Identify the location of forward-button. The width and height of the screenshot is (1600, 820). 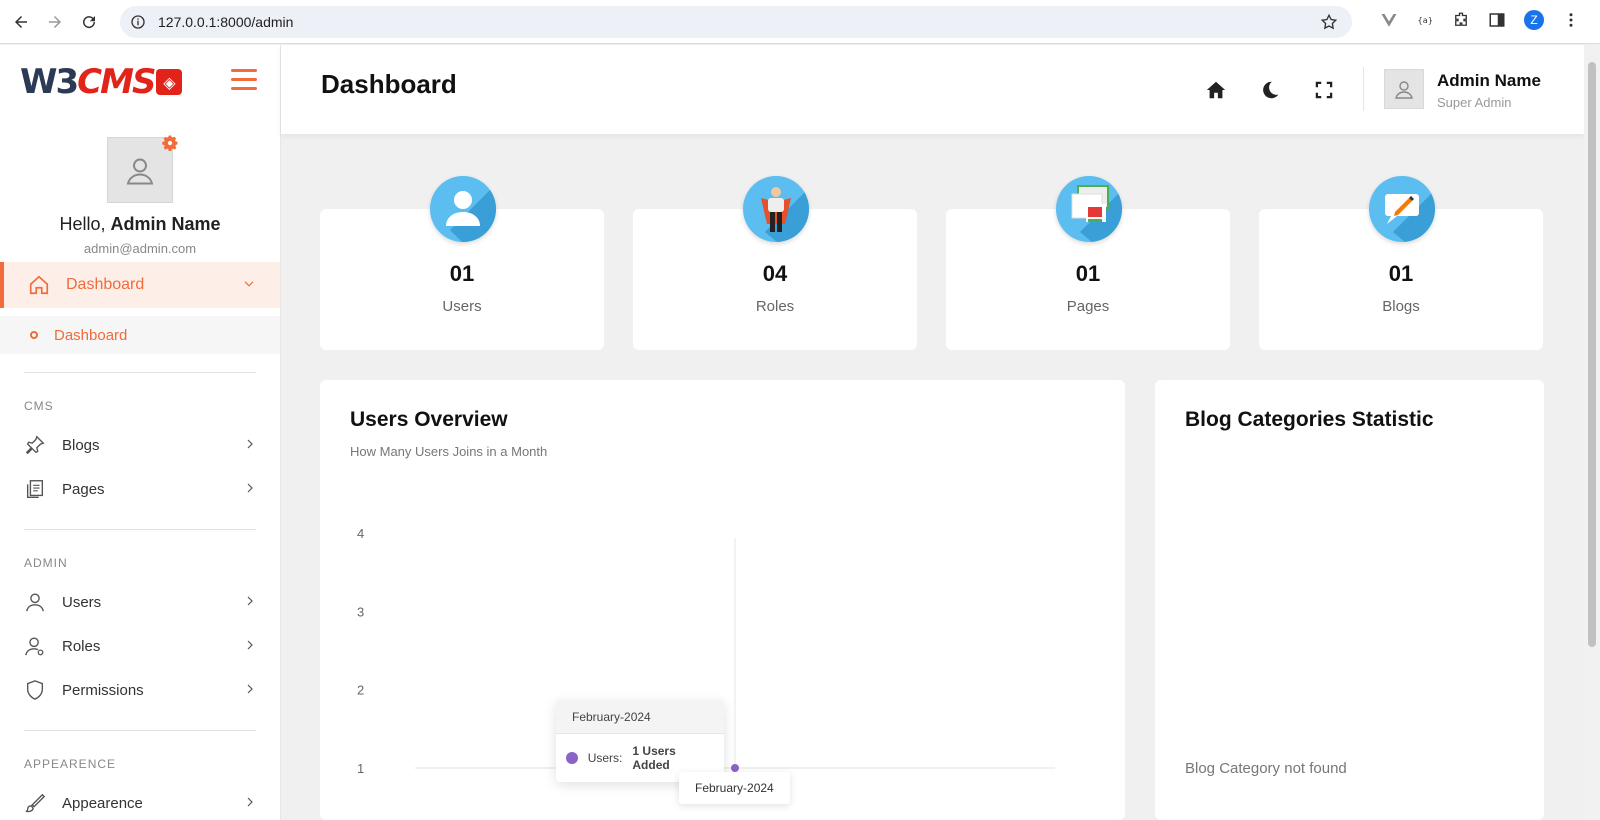
(55, 22).